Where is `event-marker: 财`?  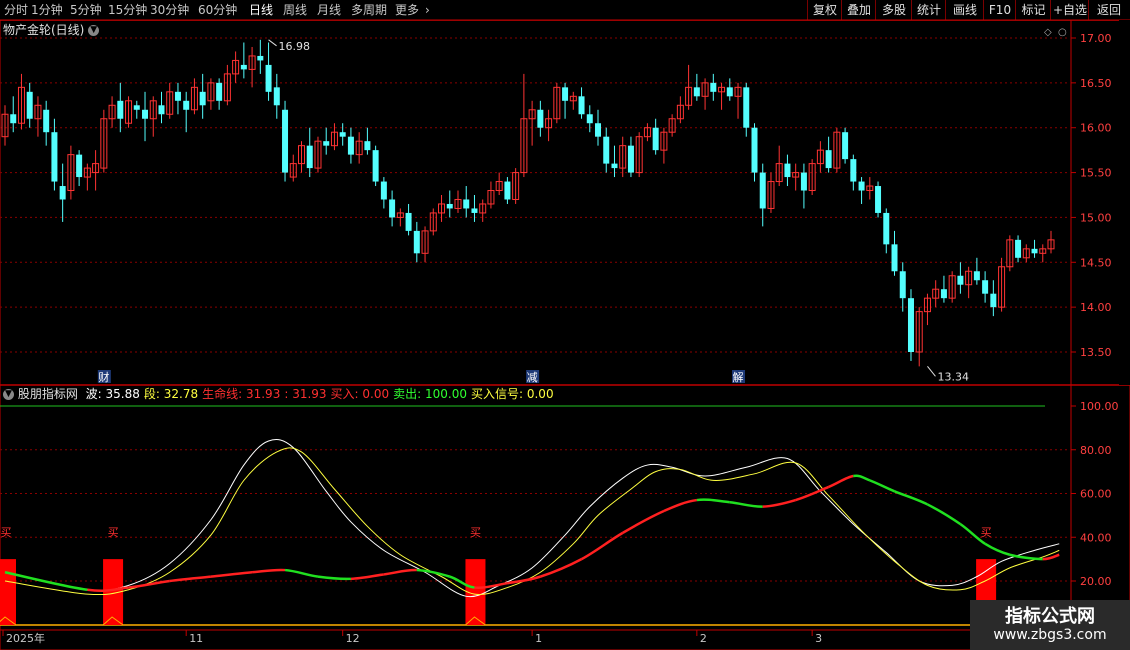 event-marker: 财 is located at coordinates (103, 377).